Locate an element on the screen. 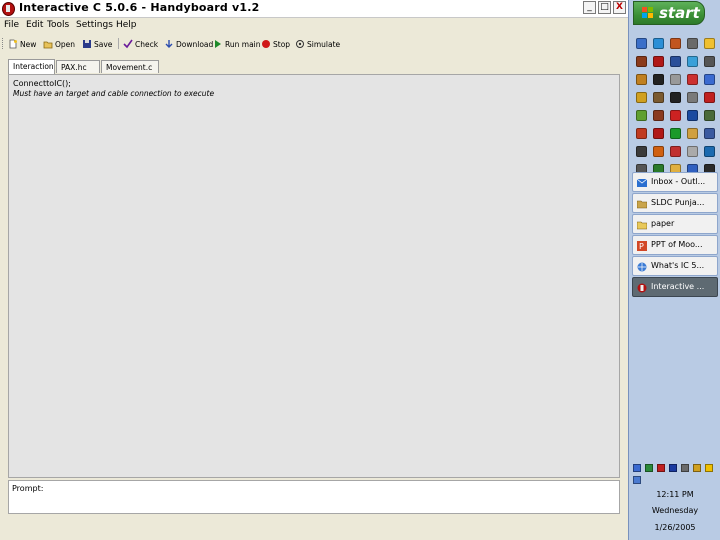  new-button: New is located at coordinates (22, 44).